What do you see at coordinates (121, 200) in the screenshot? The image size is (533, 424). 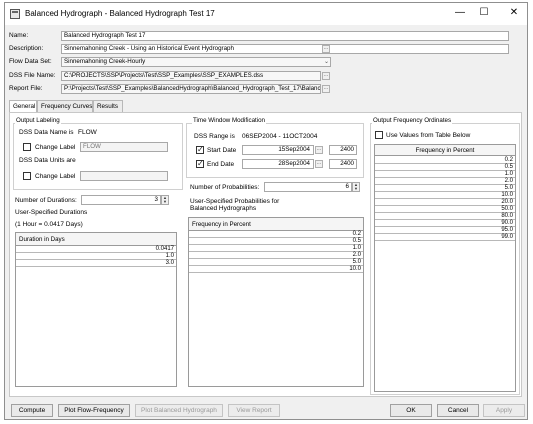 I see `number-of-durations-field: 3` at bounding box center [121, 200].